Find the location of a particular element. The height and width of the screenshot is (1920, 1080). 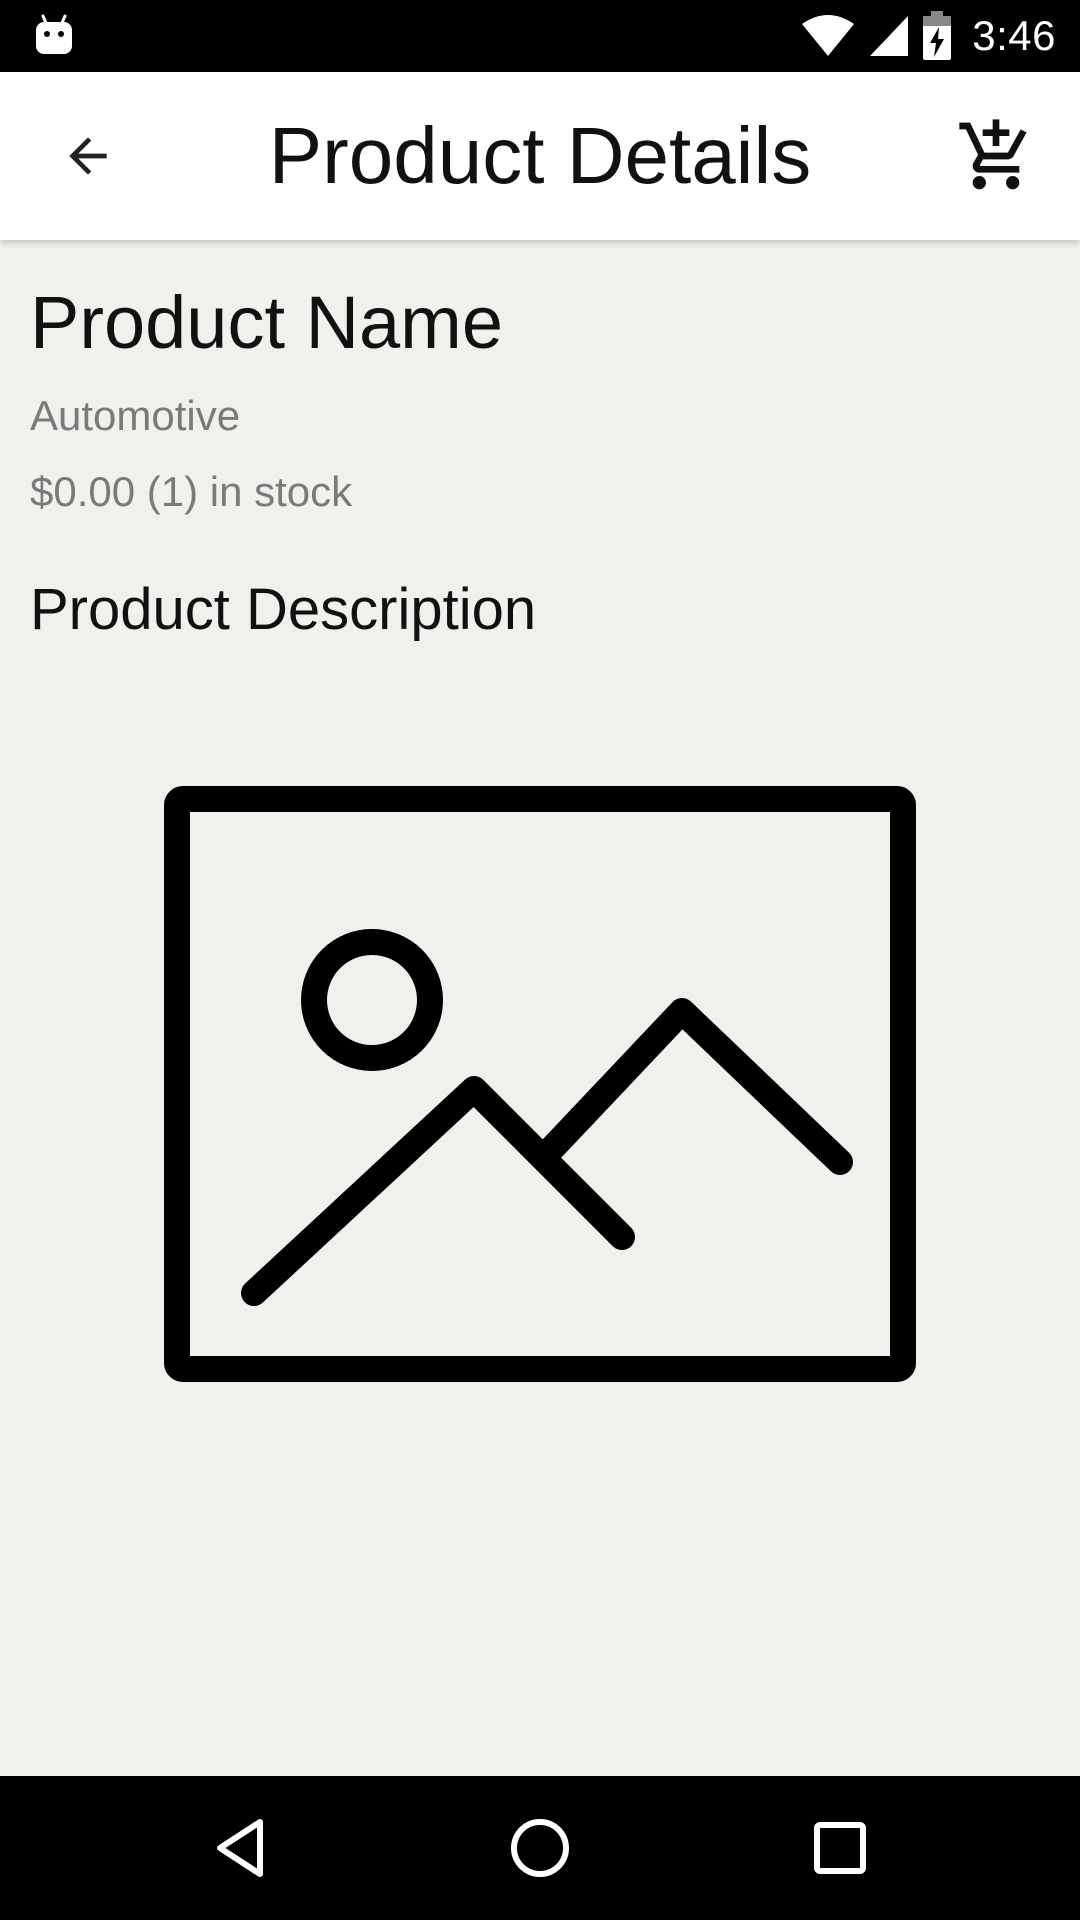

back-button is located at coordinates (88, 156).